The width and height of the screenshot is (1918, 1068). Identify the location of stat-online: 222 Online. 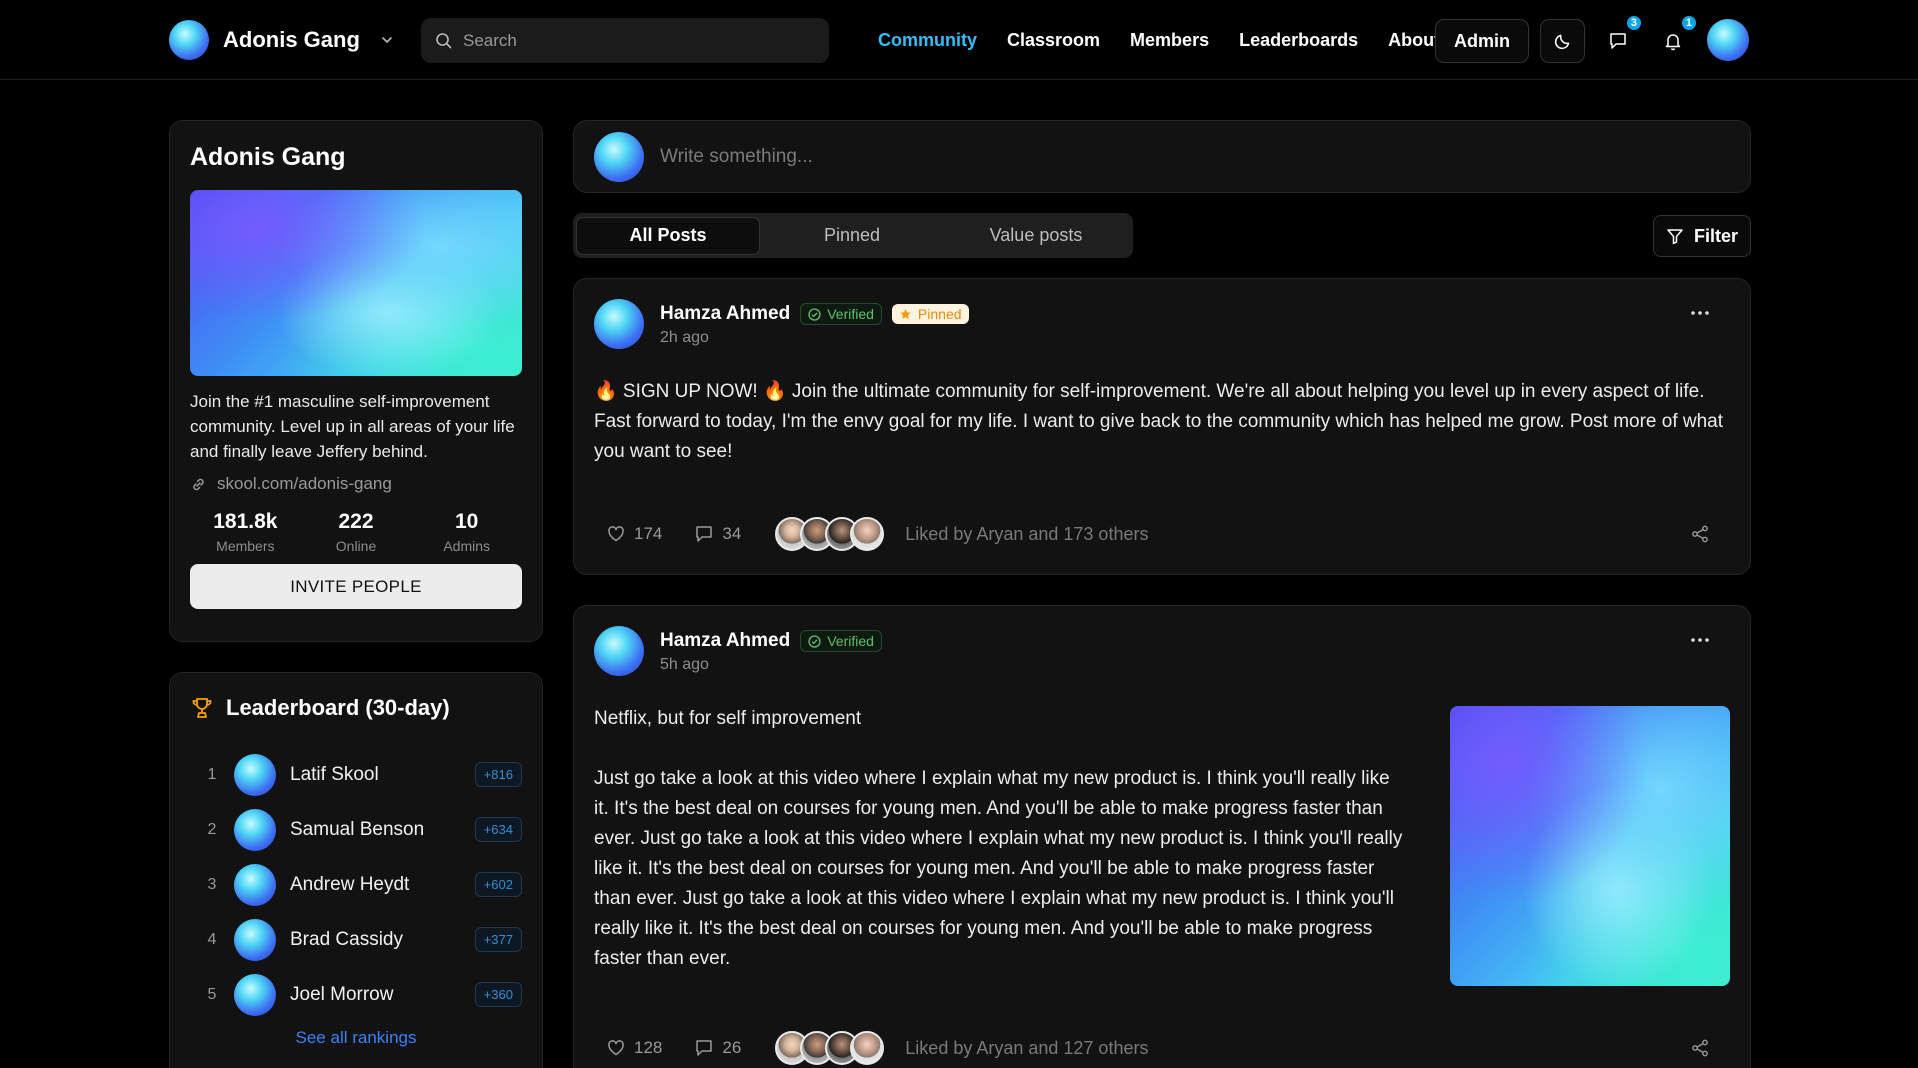
(356, 532).